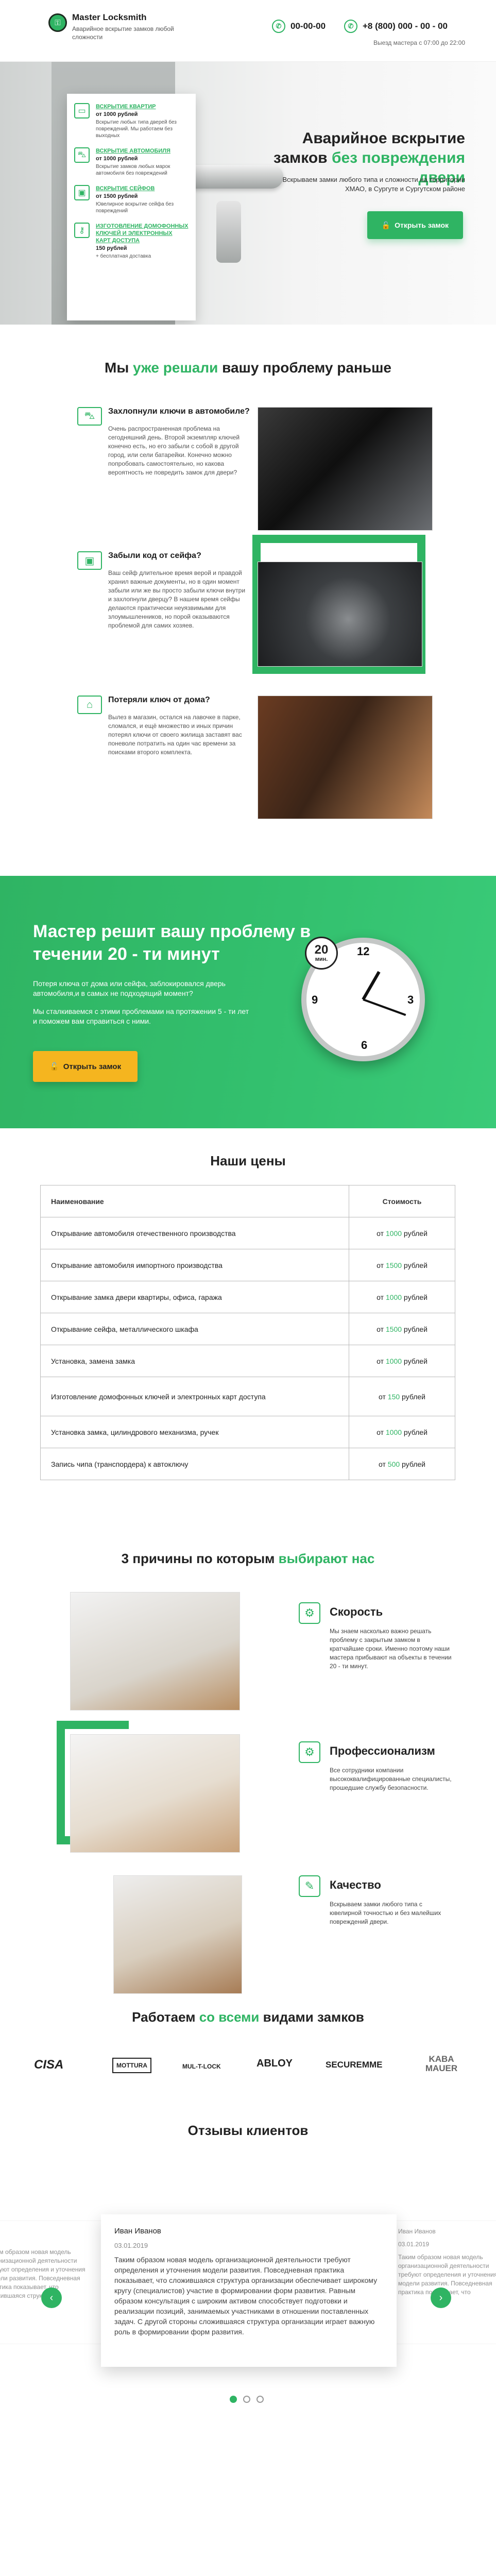 The height and width of the screenshot is (2576, 496). I want to click on hour-hand, so click(372, 986).